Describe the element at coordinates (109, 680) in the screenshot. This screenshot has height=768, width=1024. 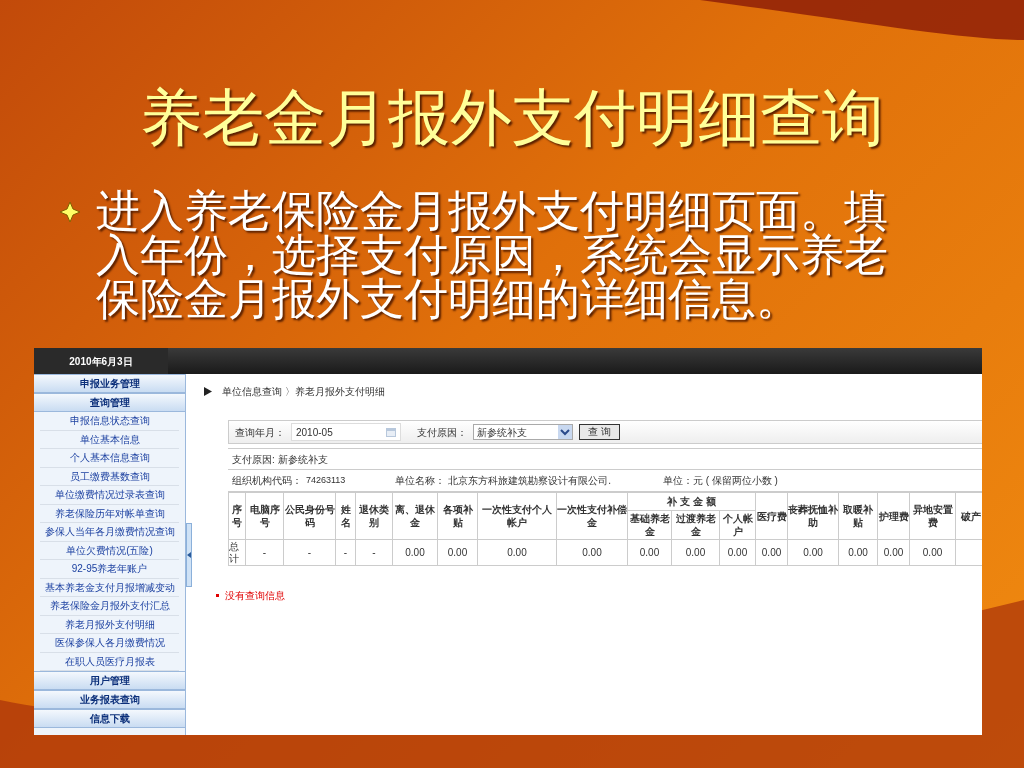
I see `sidebar-section: 用户管理` at that location.